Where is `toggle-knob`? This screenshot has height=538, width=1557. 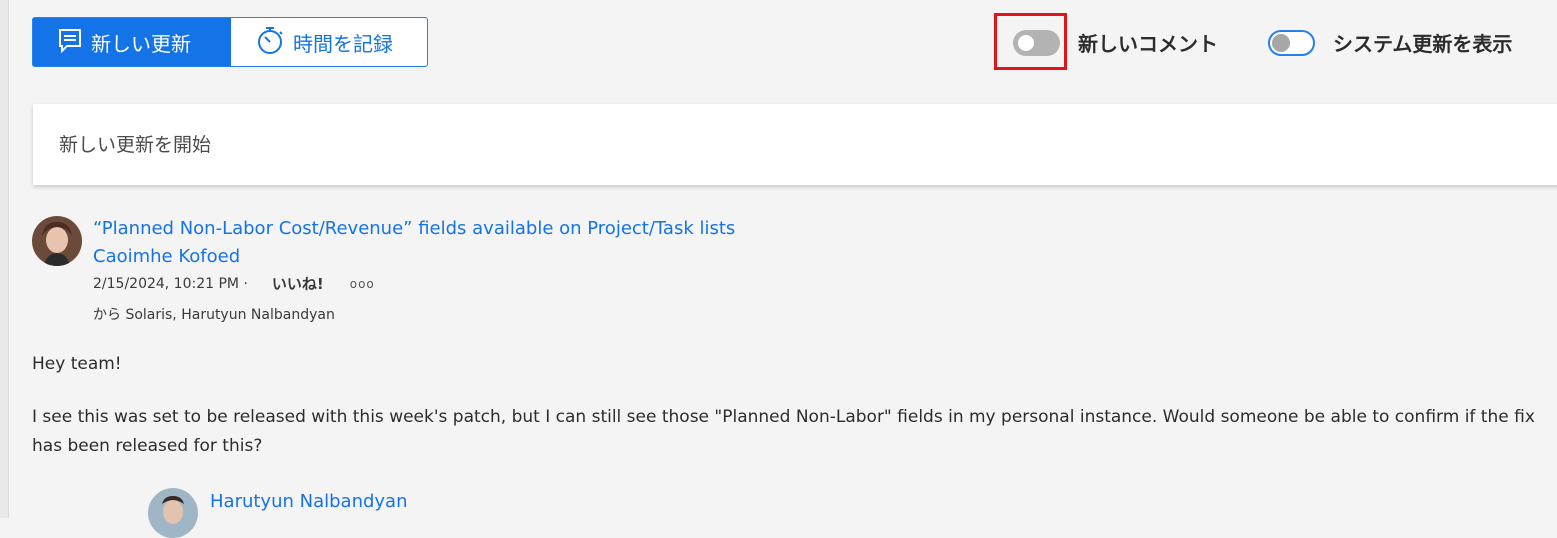 toggle-knob is located at coordinates (1281, 42).